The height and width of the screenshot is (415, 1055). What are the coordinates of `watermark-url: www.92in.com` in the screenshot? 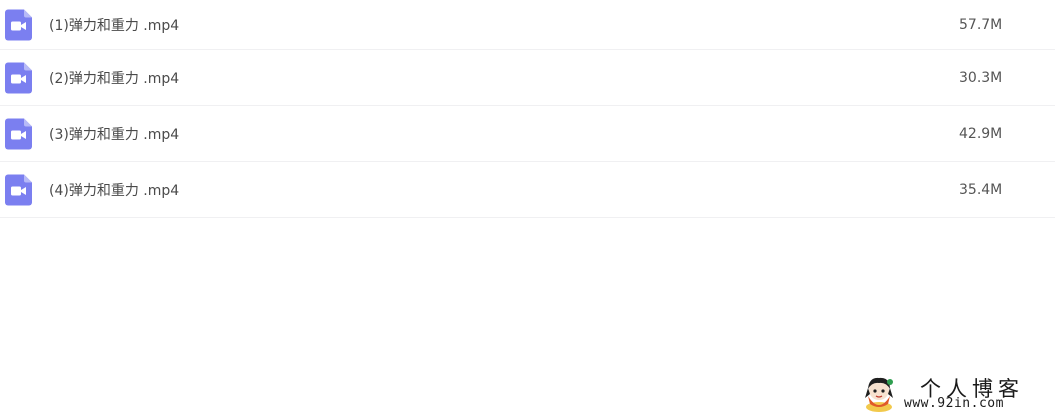 It's located at (954, 403).